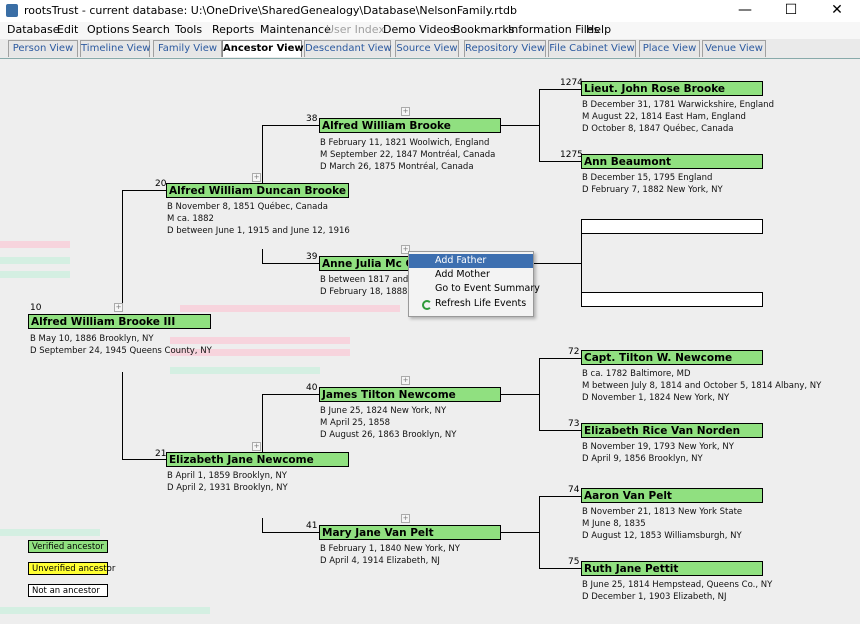 The image size is (860, 624). Describe the element at coordinates (410, 532) in the screenshot. I see `person-box-mary-jane-van-pelt: Mary Jane Van Pelt` at that location.